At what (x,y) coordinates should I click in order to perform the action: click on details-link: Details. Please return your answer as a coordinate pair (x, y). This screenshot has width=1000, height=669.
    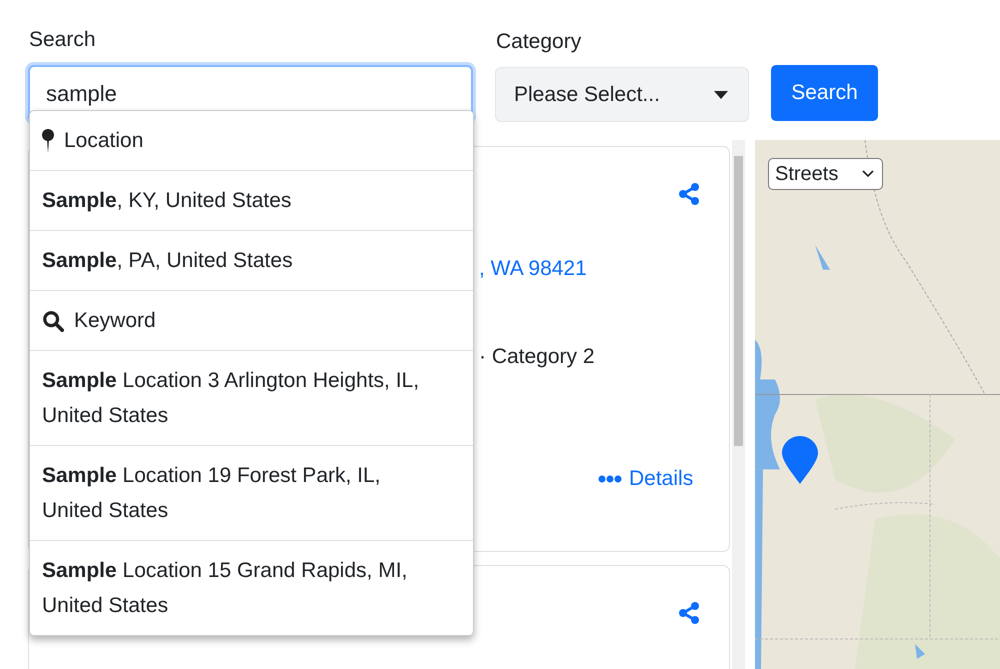
    Looking at the image, I should click on (646, 479).